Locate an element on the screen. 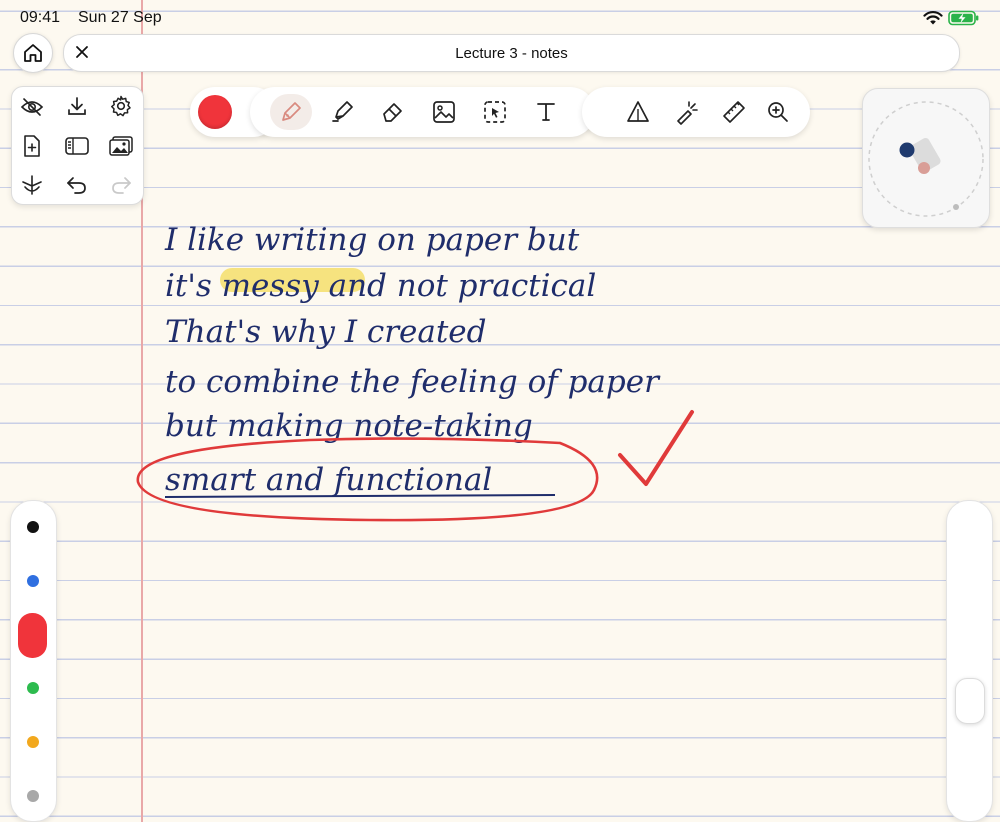 This screenshot has height=822, width=1000. note-line-2: it's messy and not practical is located at coordinates (380, 286).